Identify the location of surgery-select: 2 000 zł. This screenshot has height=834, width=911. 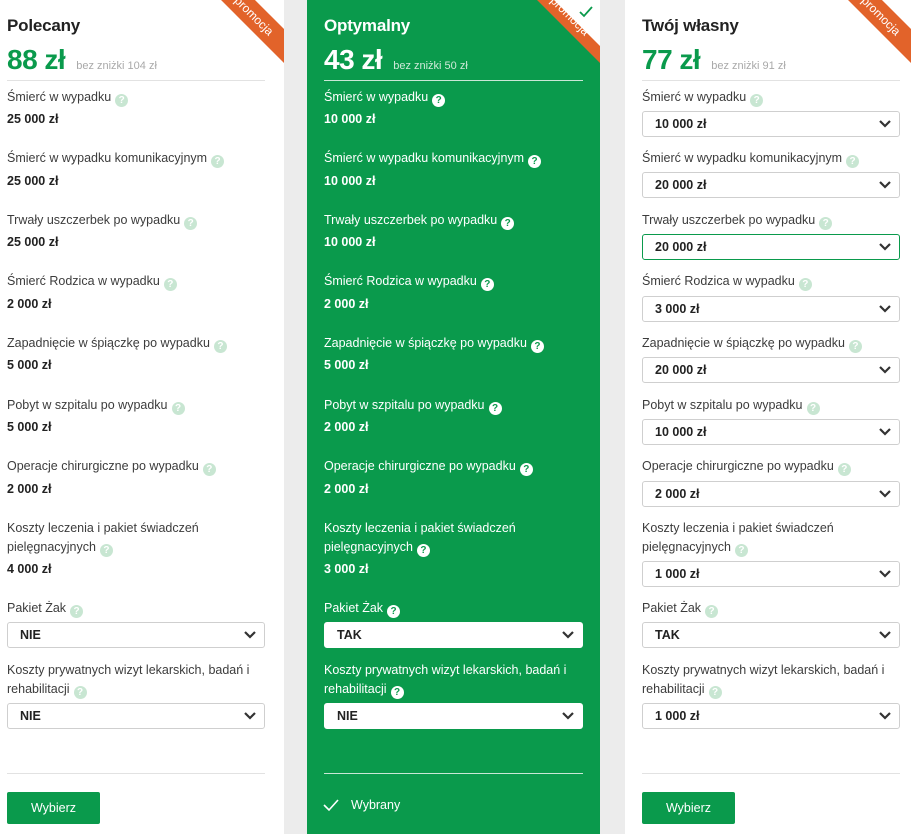
(771, 494).